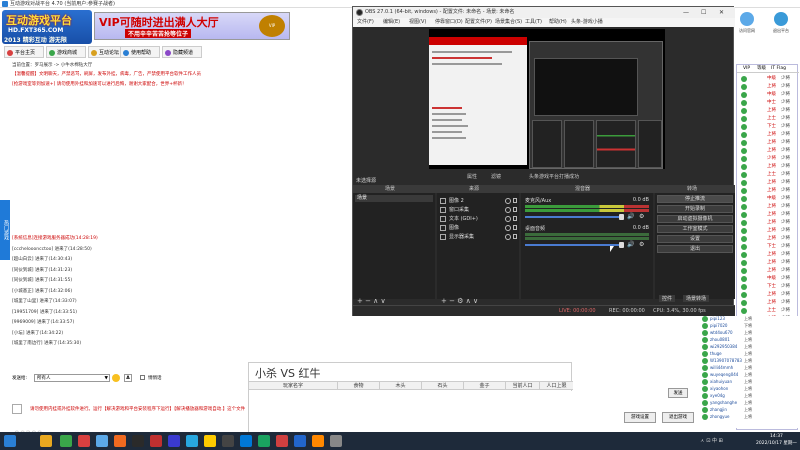  Describe the element at coordinates (686, 12) in the screenshot. I see `minimize-icon: —` at that location.